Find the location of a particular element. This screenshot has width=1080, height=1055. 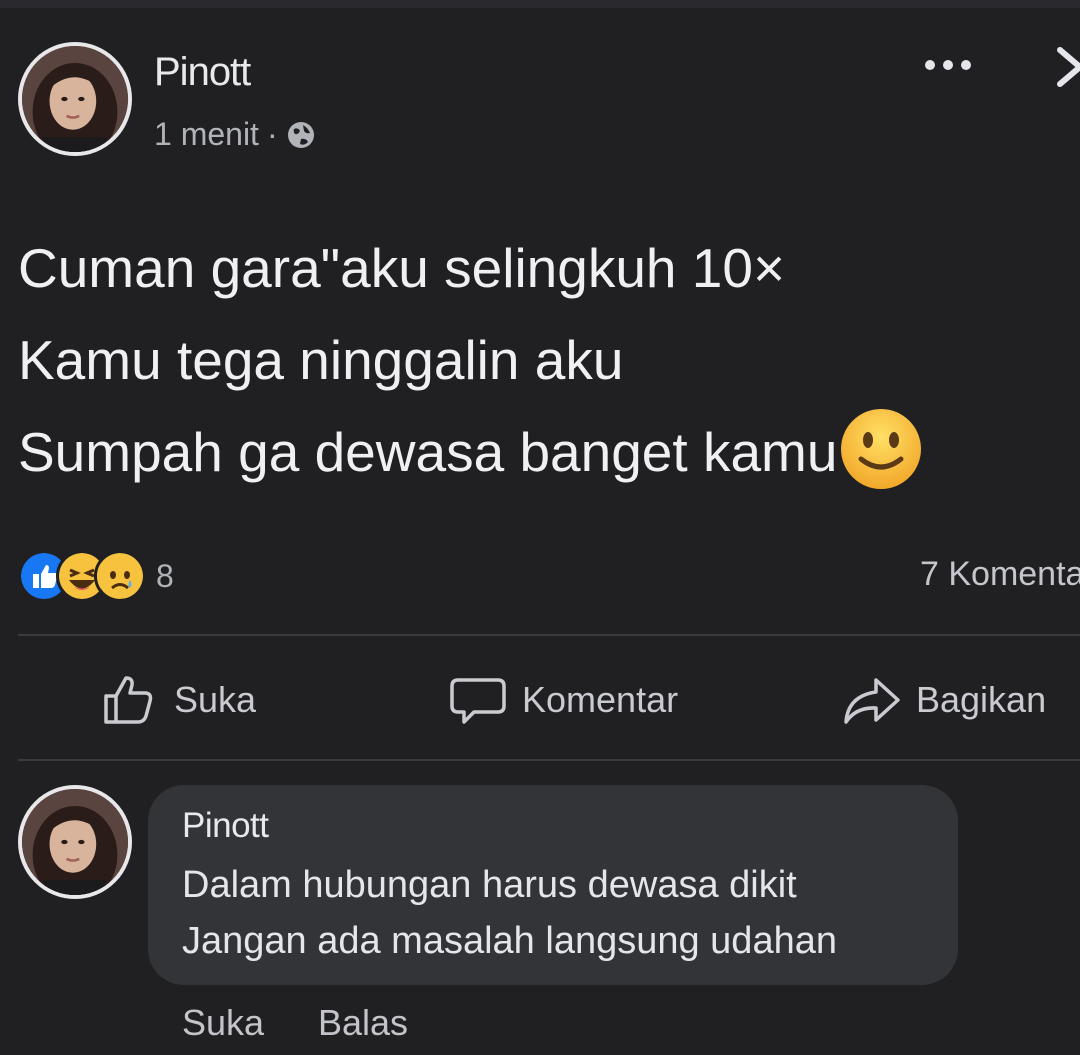

like-label: Suka is located at coordinates (215, 699).